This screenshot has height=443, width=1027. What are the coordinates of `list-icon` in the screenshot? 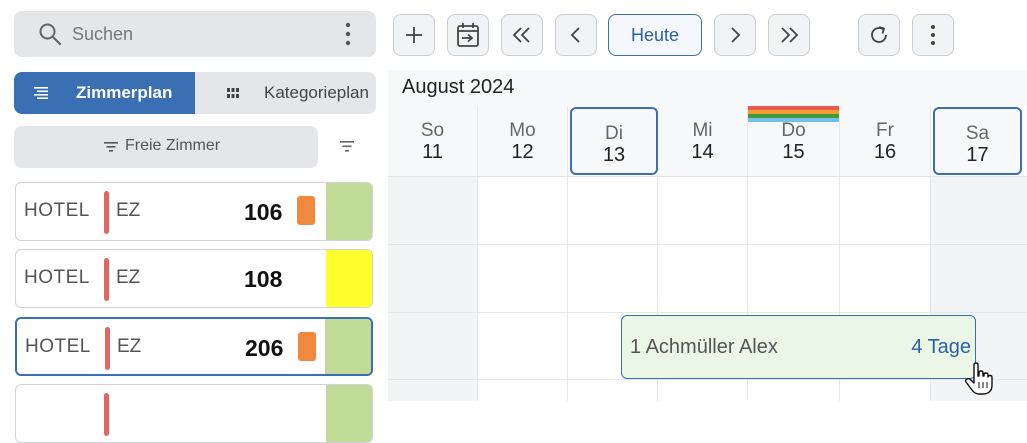 It's located at (41, 93).